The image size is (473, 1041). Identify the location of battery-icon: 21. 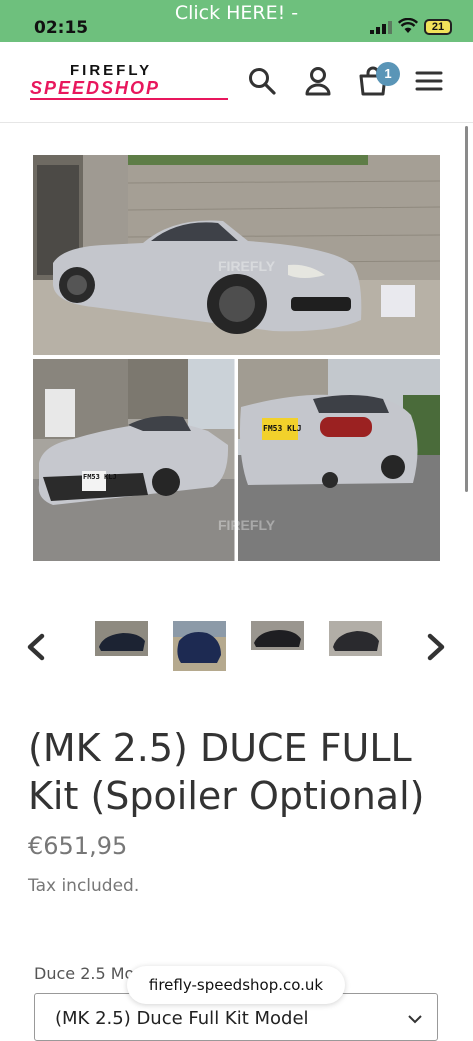
(438, 27).